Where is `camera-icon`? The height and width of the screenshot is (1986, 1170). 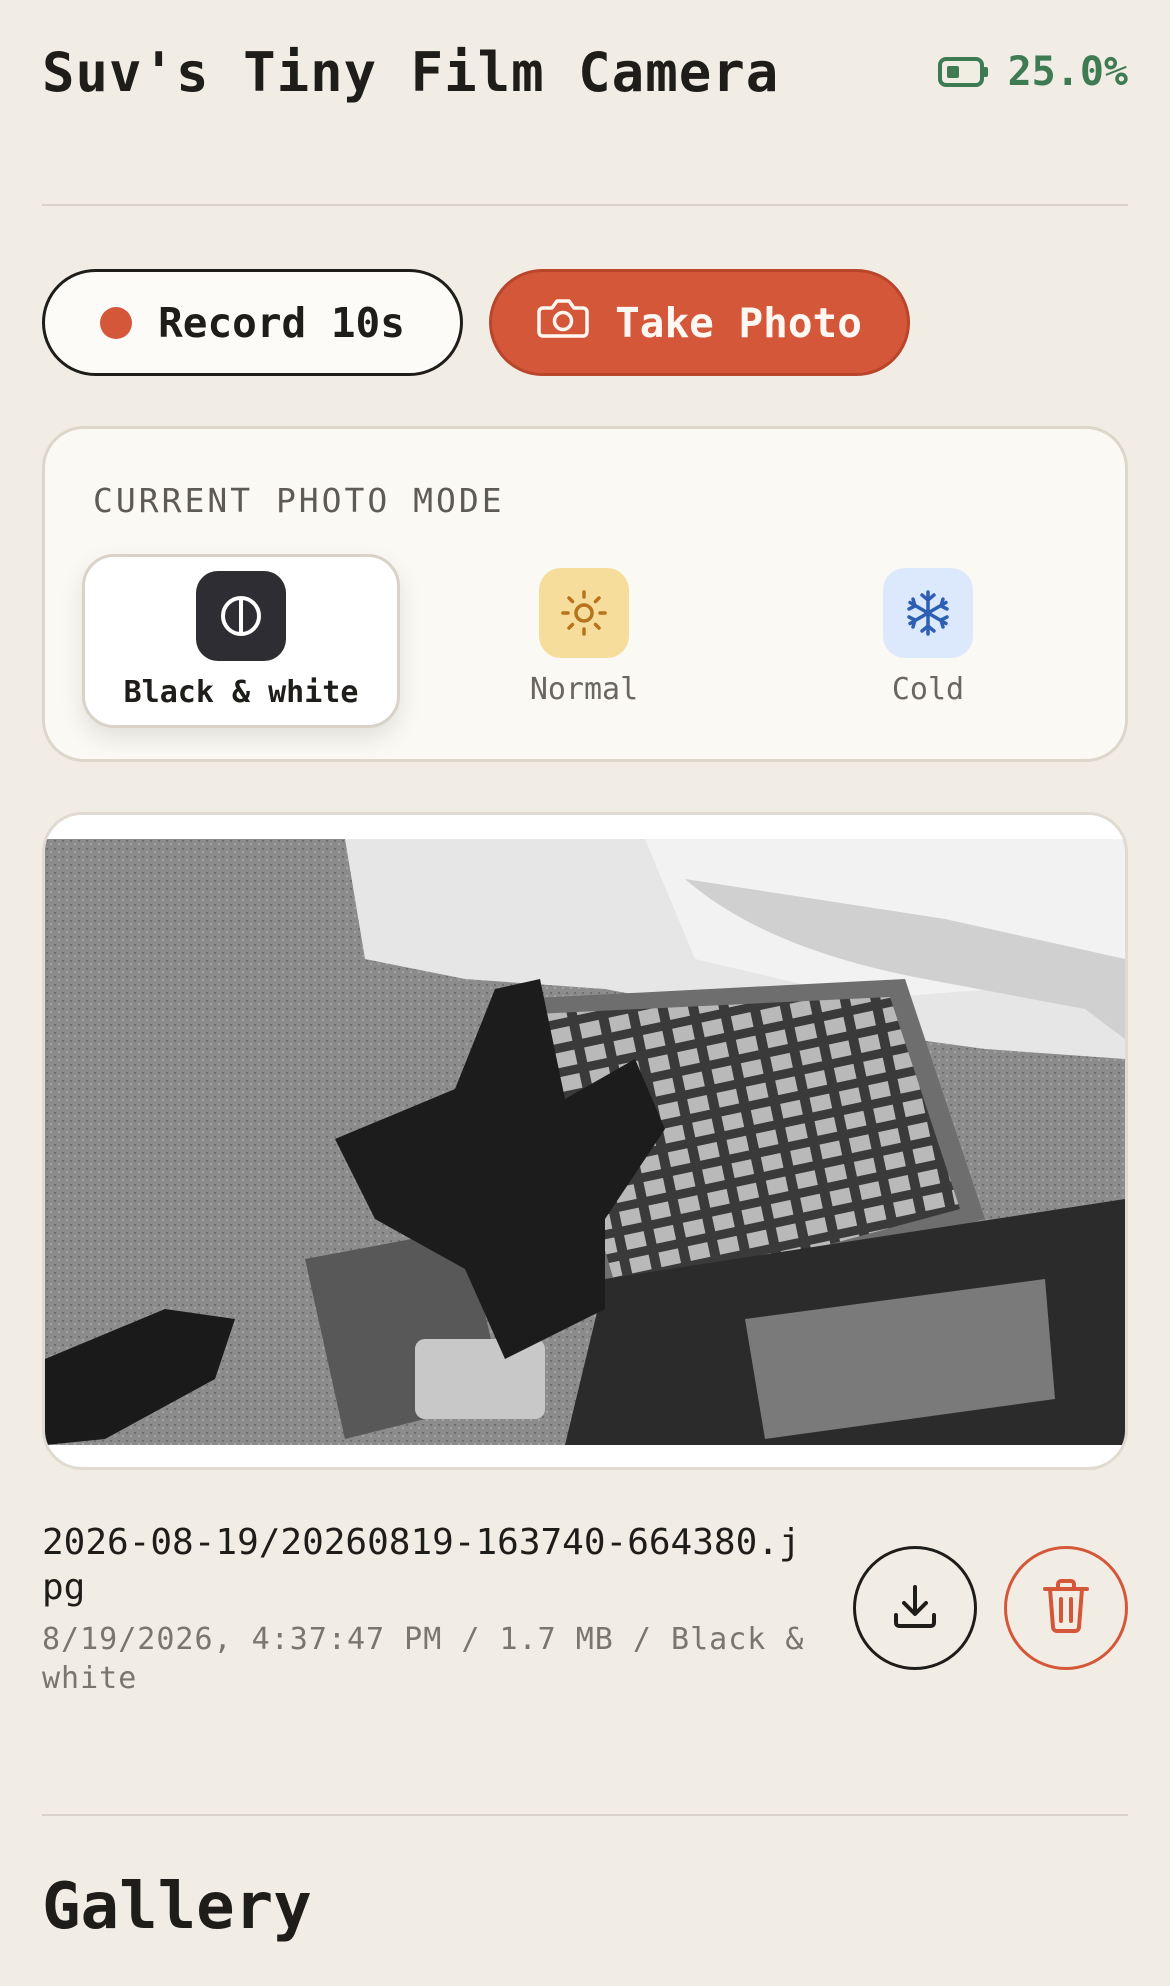
camera-icon is located at coordinates (563, 323).